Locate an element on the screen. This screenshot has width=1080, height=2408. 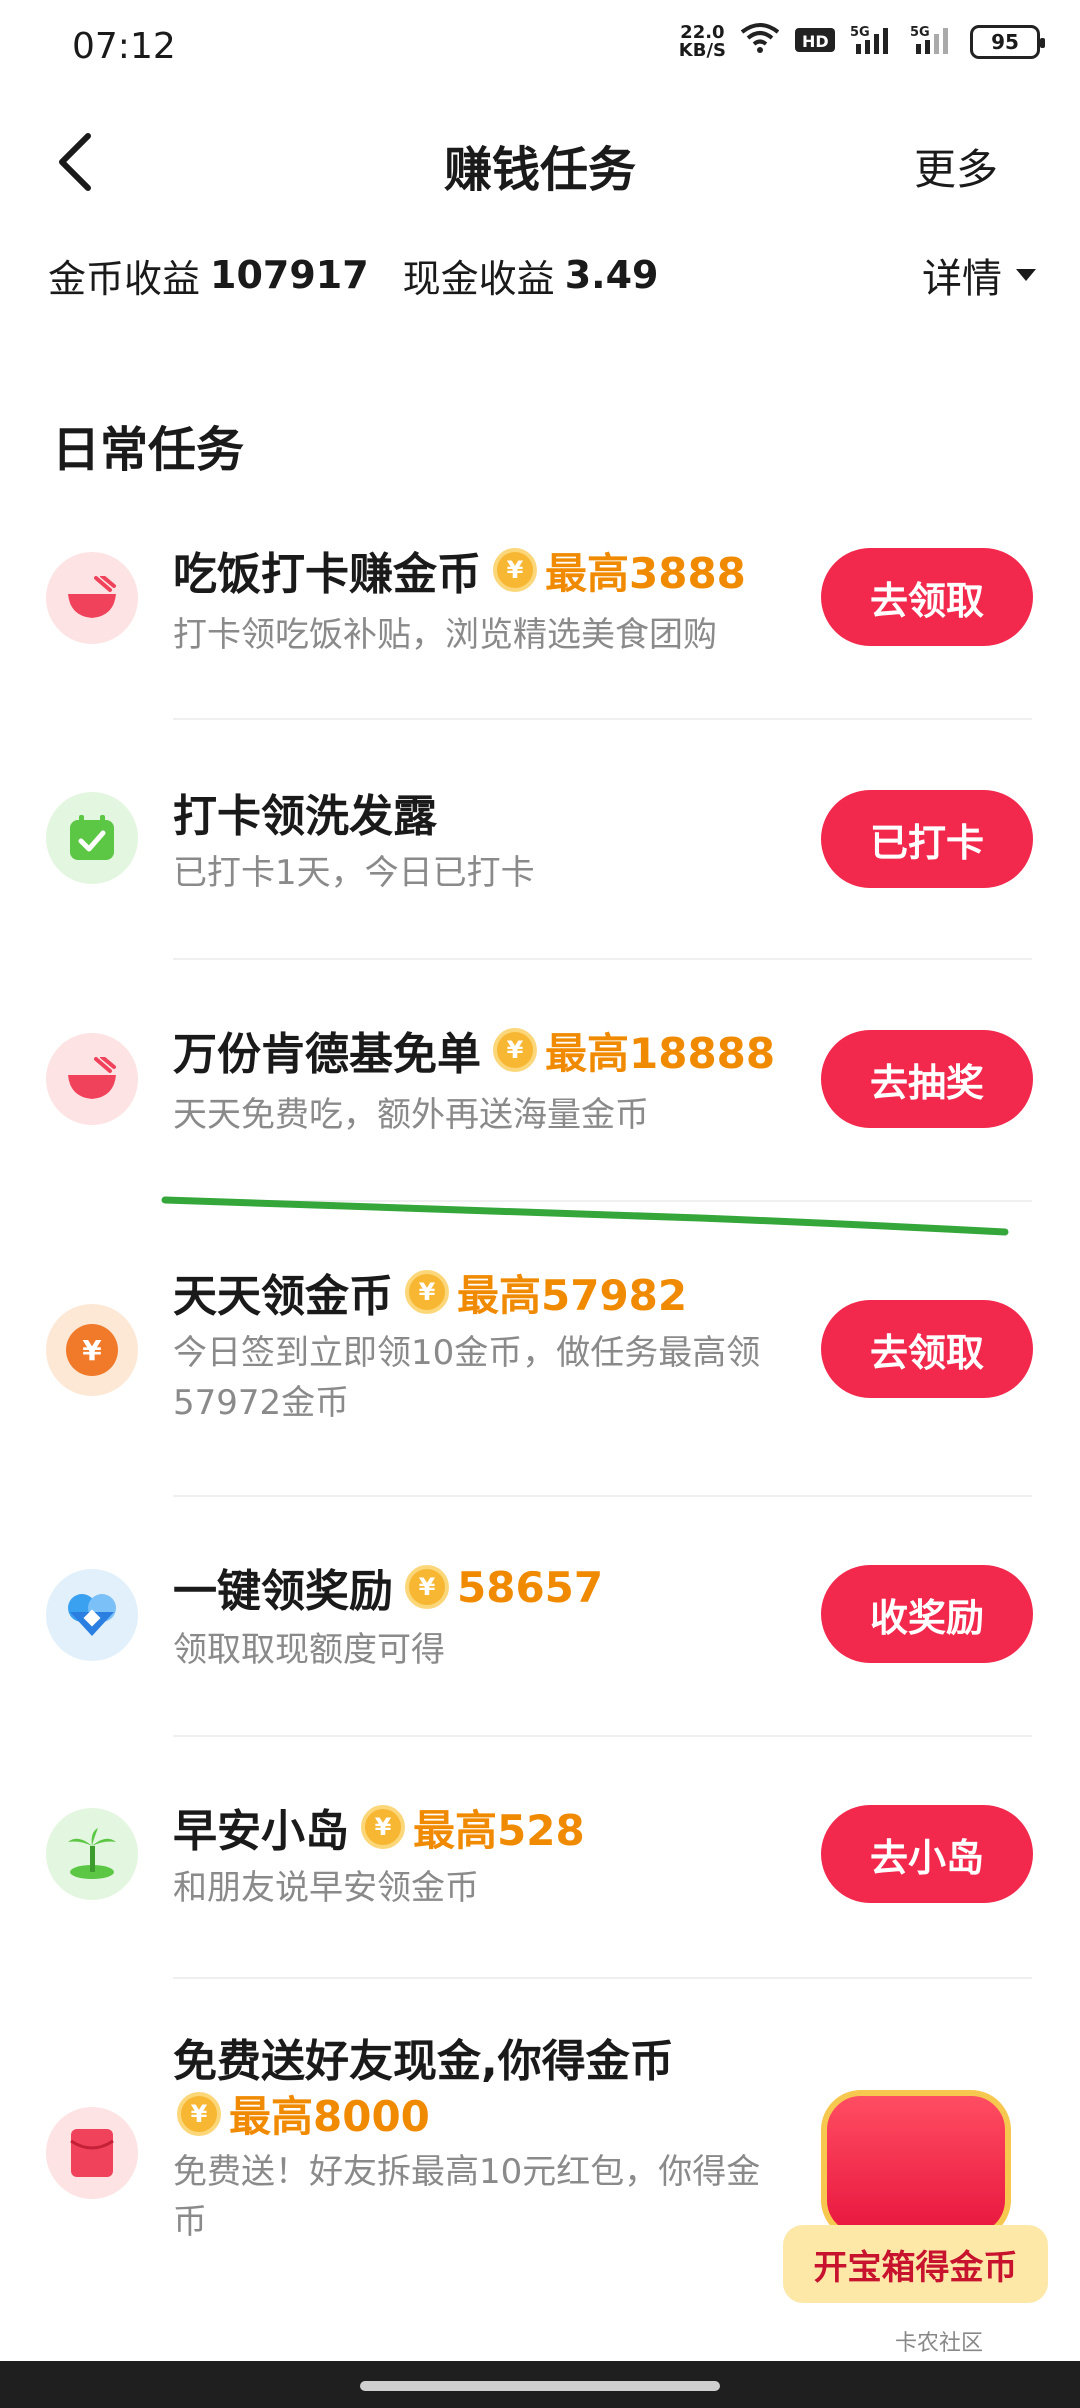
status-bar: 07:12 22.0 KB/S HD 5G 5G 95 is located at coordinates (540, 50).